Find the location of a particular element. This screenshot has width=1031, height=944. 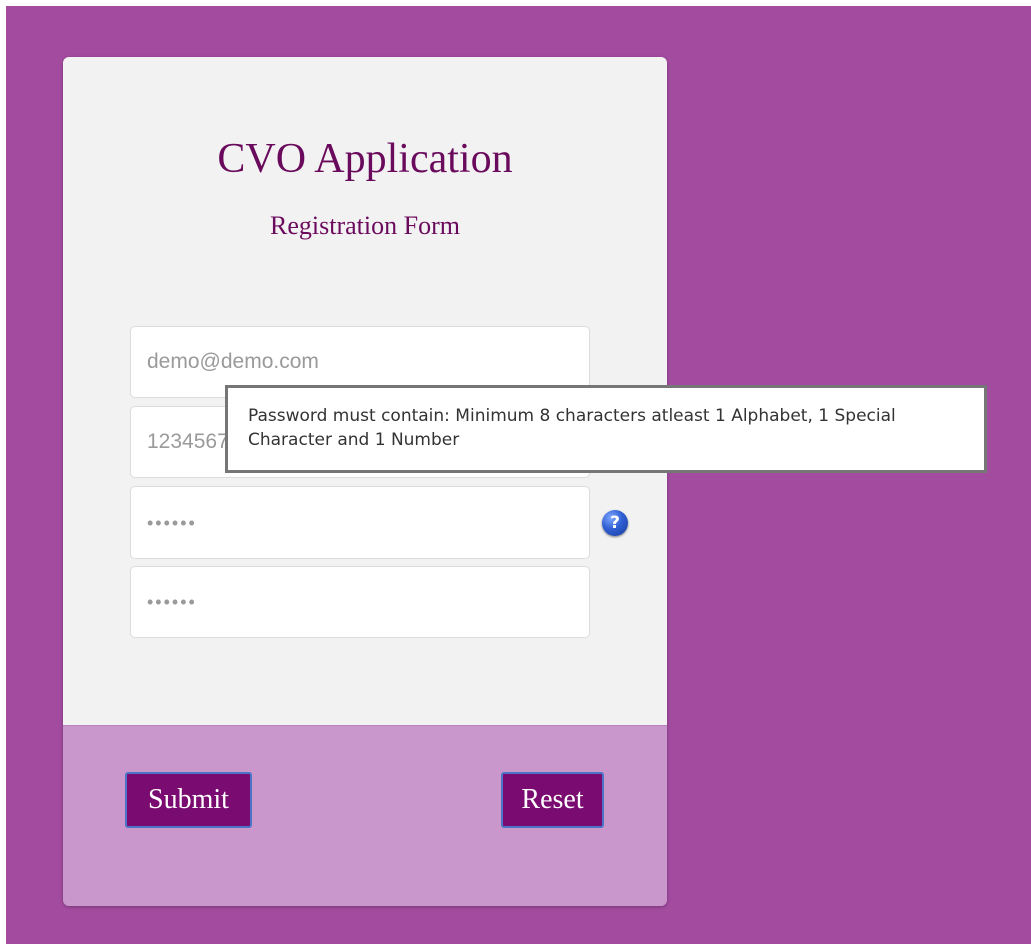

submit-button: Submit is located at coordinates (188, 800).